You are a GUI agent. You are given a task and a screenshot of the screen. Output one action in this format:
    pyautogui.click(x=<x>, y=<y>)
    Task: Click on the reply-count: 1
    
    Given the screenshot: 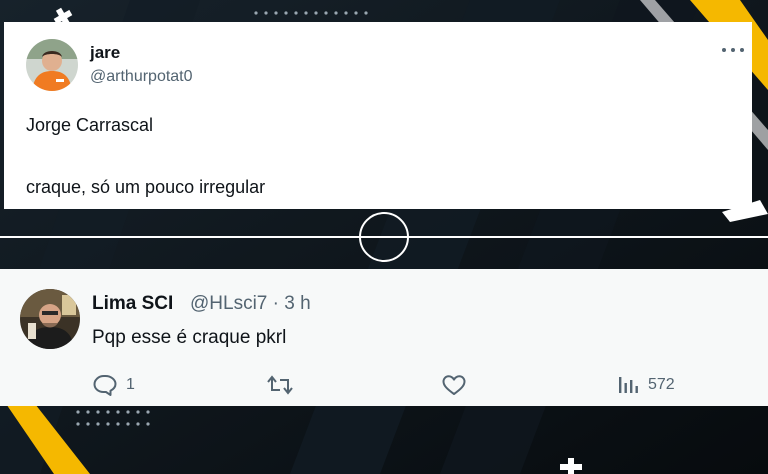 What is the action you would take?
    pyautogui.click(x=130, y=384)
    